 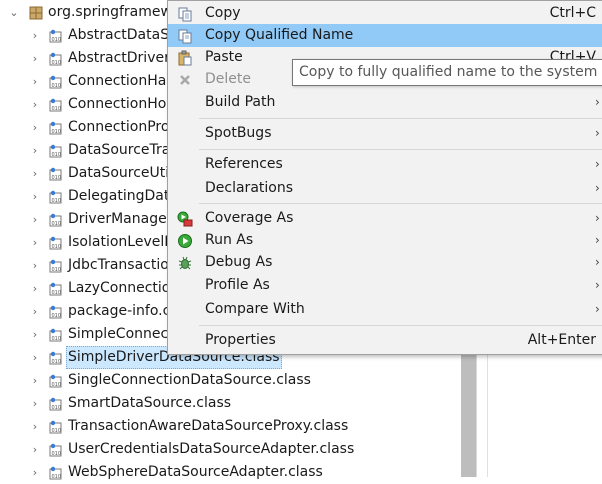 What do you see at coordinates (189, 380) in the screenshot?
I see `tree-row-label: SingleConnectionDataSource.class` at bounding box center [189, 380].